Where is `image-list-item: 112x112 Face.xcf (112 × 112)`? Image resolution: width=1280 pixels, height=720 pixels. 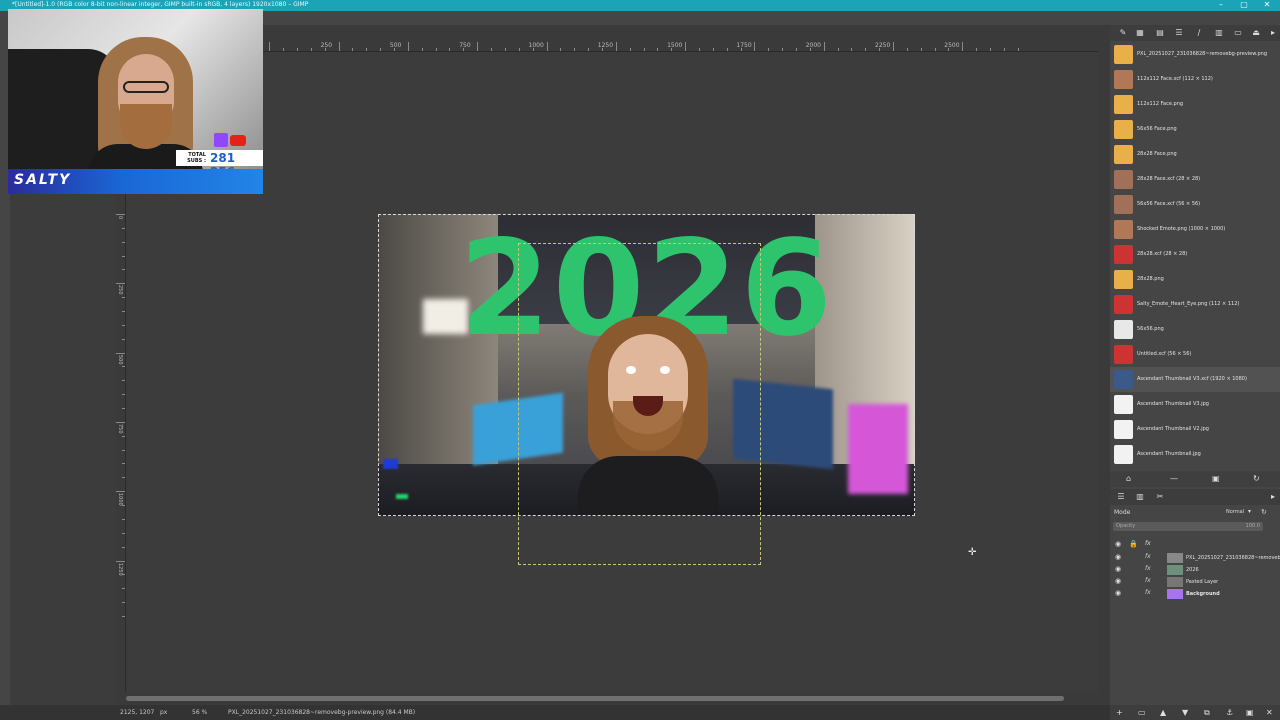 image-list-item: 112x112 Face.xcf (112 × 112) is located at coordinates (1195, 79).